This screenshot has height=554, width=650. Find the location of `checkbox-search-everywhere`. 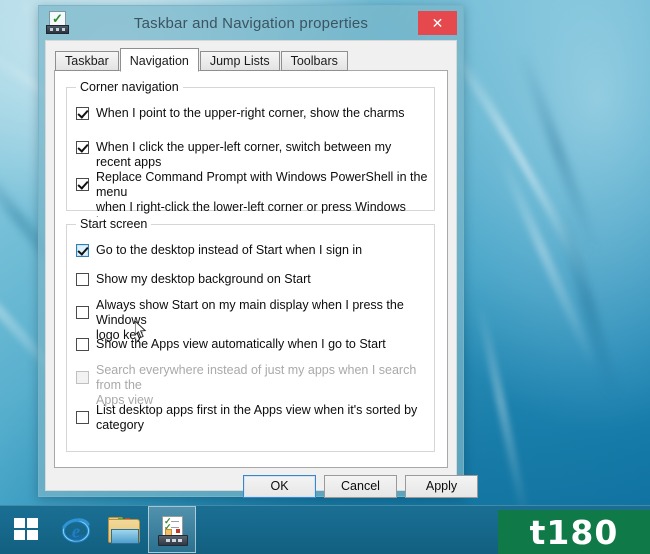

checkbox-search-everywhere is located at coordinates (82, 377).